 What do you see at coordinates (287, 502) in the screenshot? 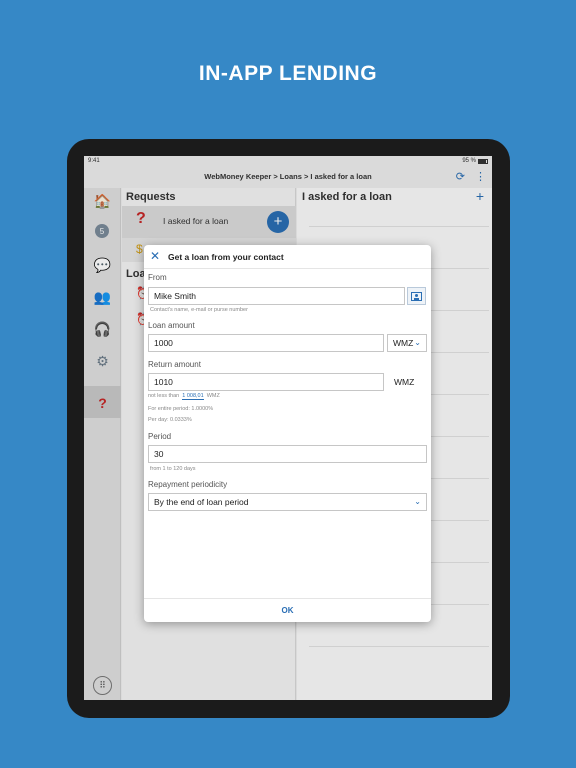
I see `periodicity-select: By the end of loan period ⌄` at bounding box center [287, 502].